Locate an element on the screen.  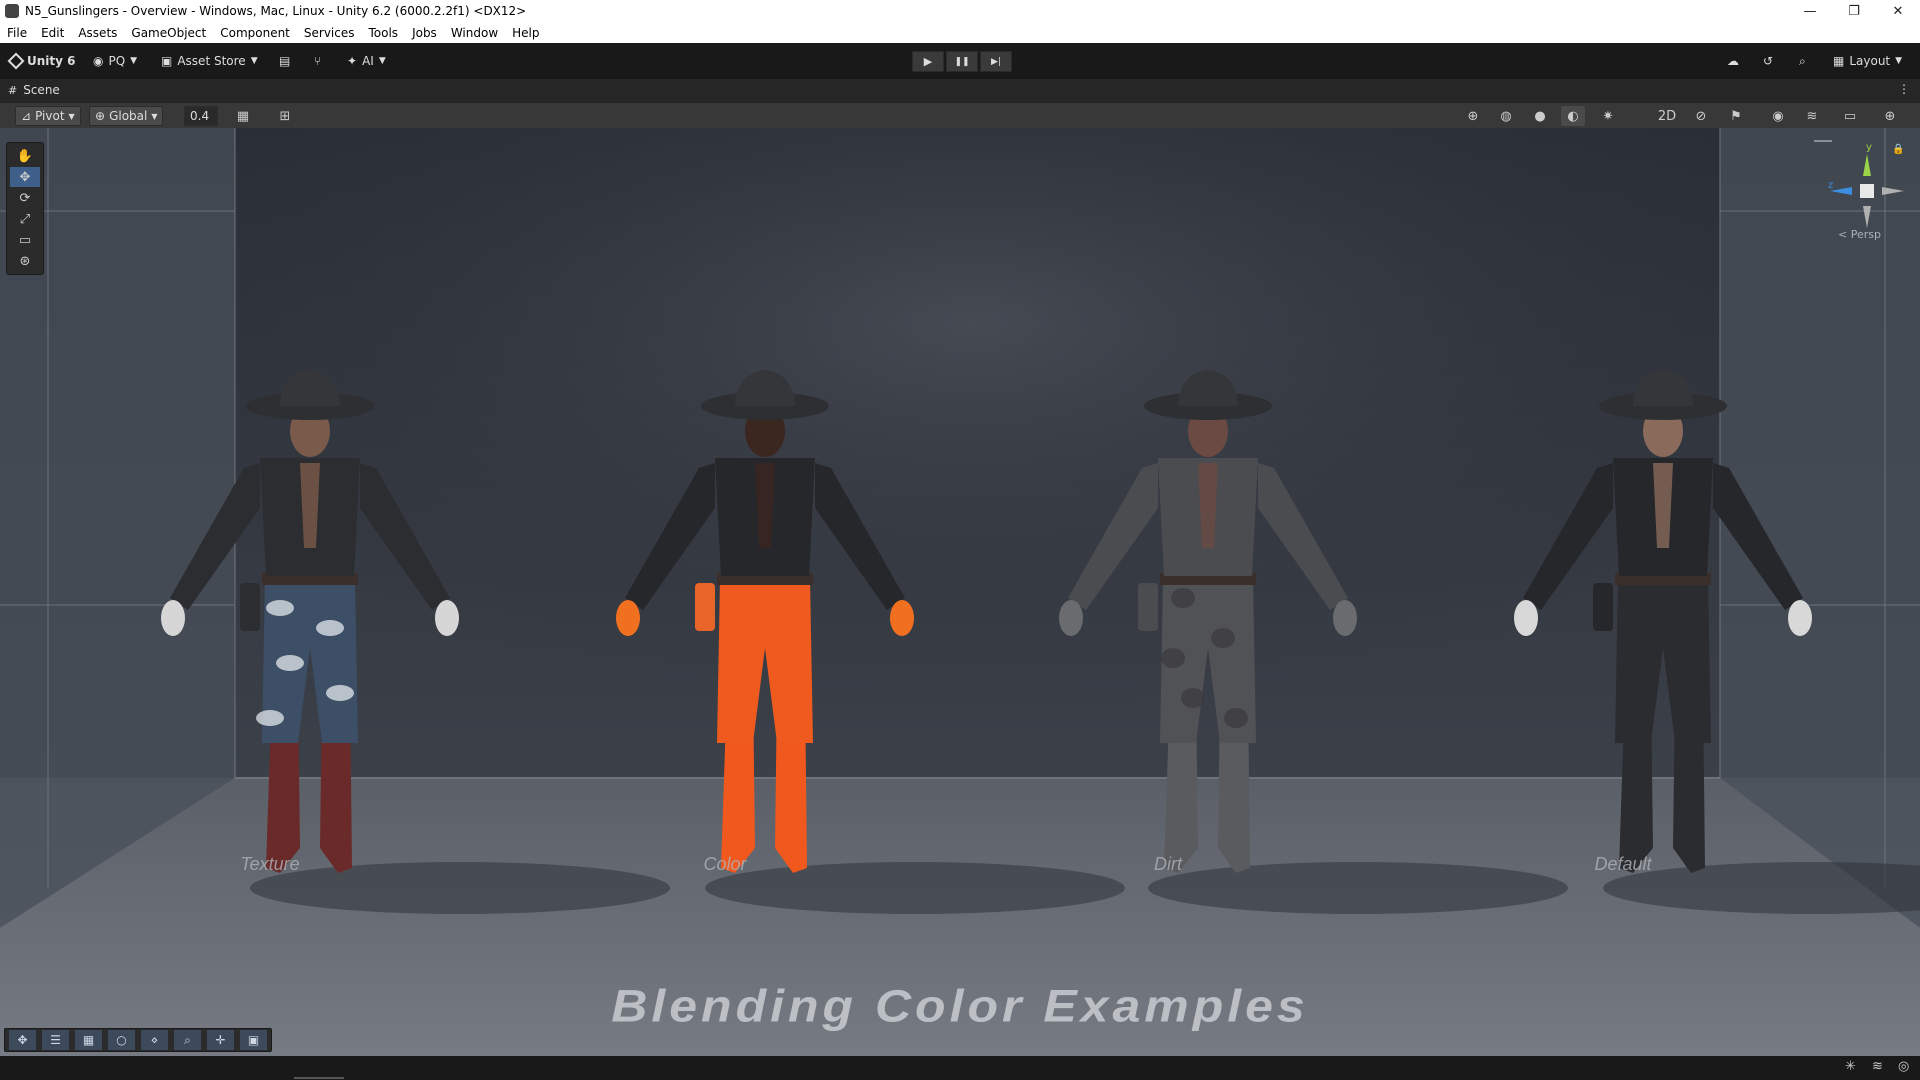
audio-toggle-icon: ⊘ is located at coordinates (1701, 116).